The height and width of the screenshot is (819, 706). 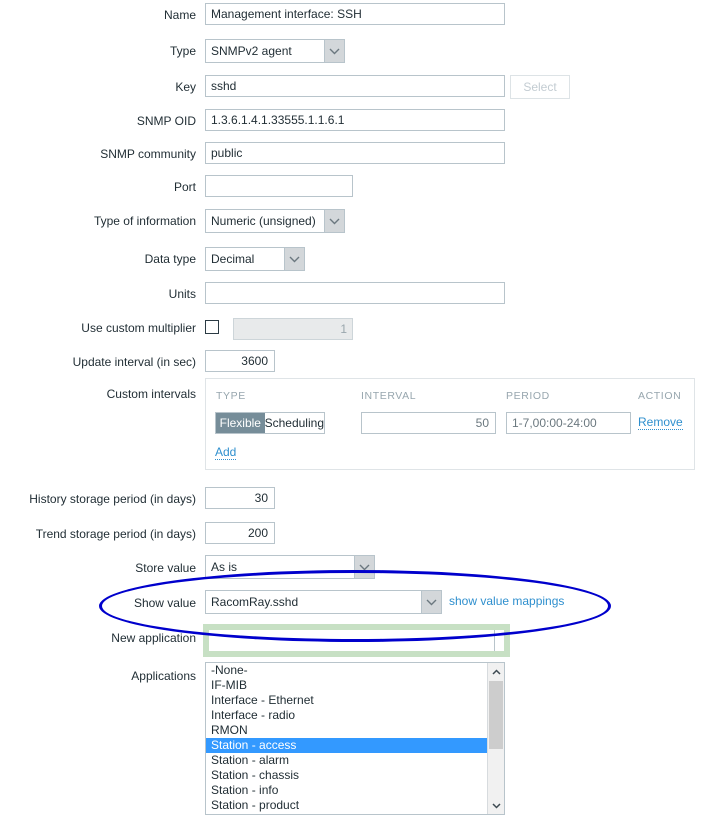 I want to click on type-of-information-select: Numeric (unsigned), so click(x=275, y=221).